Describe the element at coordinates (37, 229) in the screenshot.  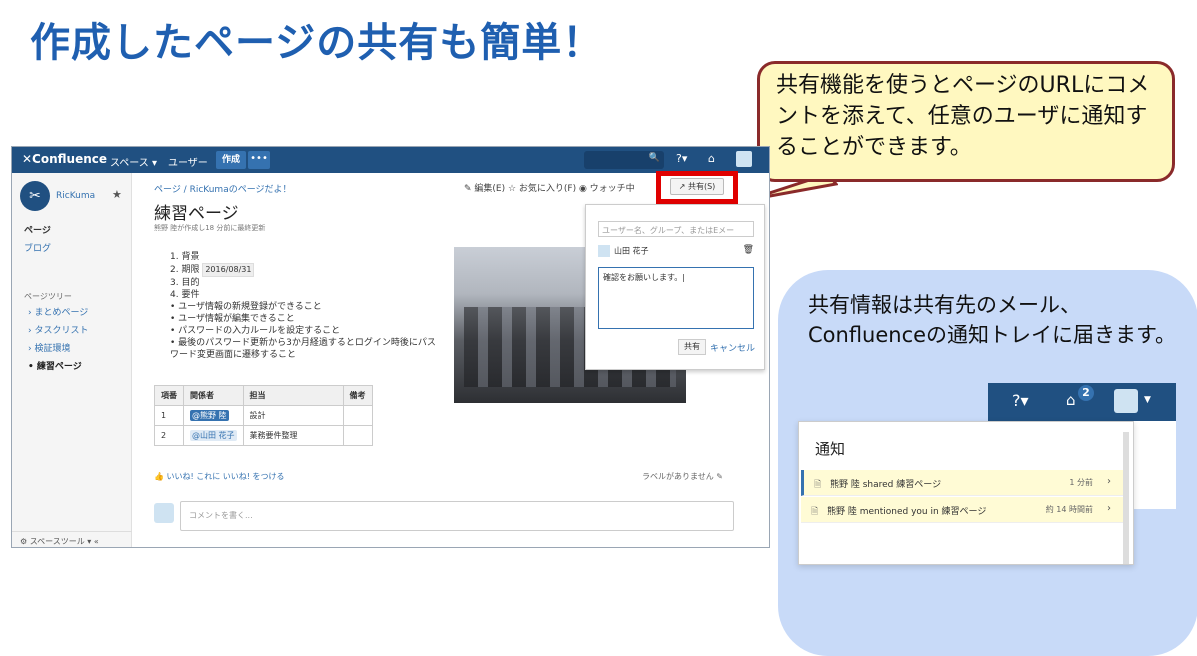
I see `sidebar-item-pages: ページ` at that location.